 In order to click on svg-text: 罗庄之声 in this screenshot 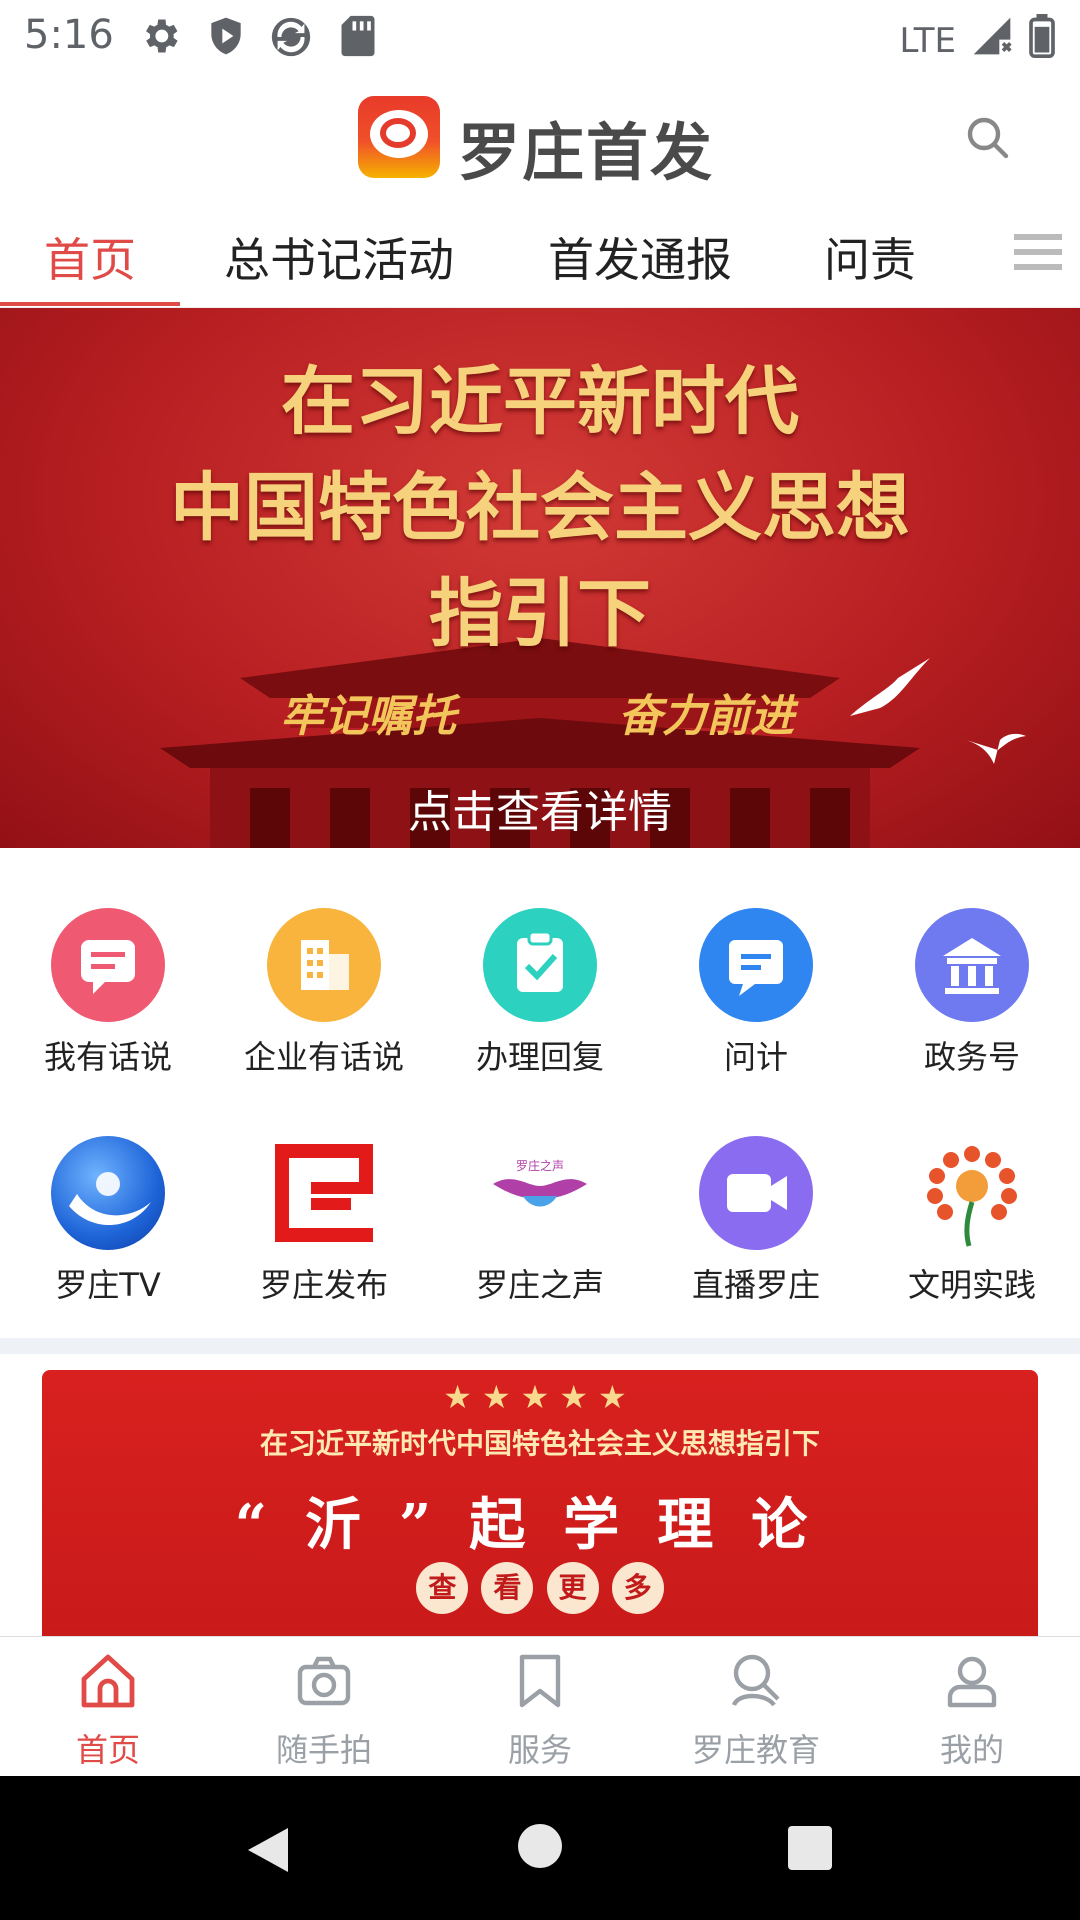, I will do `click(540, 1165)`.